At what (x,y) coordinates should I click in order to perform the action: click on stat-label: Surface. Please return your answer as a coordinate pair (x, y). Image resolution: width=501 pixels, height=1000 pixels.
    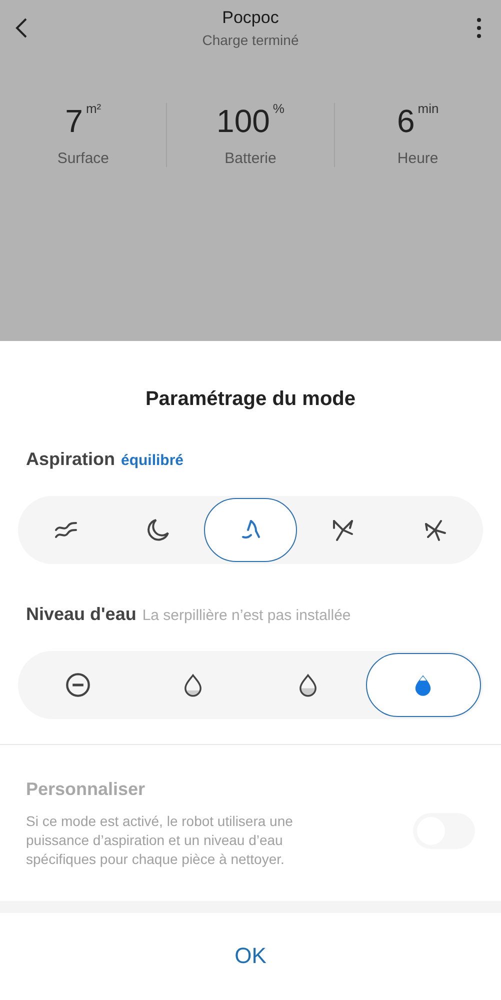
    Looking at the image, I should click on (83, 158).